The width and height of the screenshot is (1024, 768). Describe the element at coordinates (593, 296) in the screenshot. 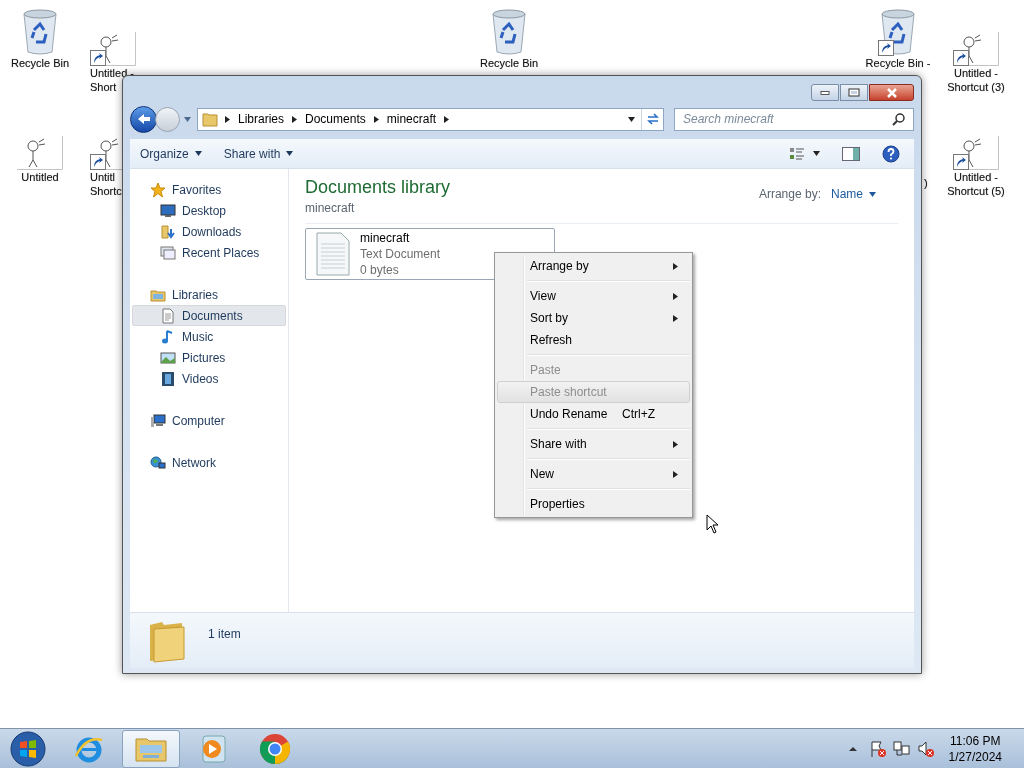

I see `menu-item: View` at that location.